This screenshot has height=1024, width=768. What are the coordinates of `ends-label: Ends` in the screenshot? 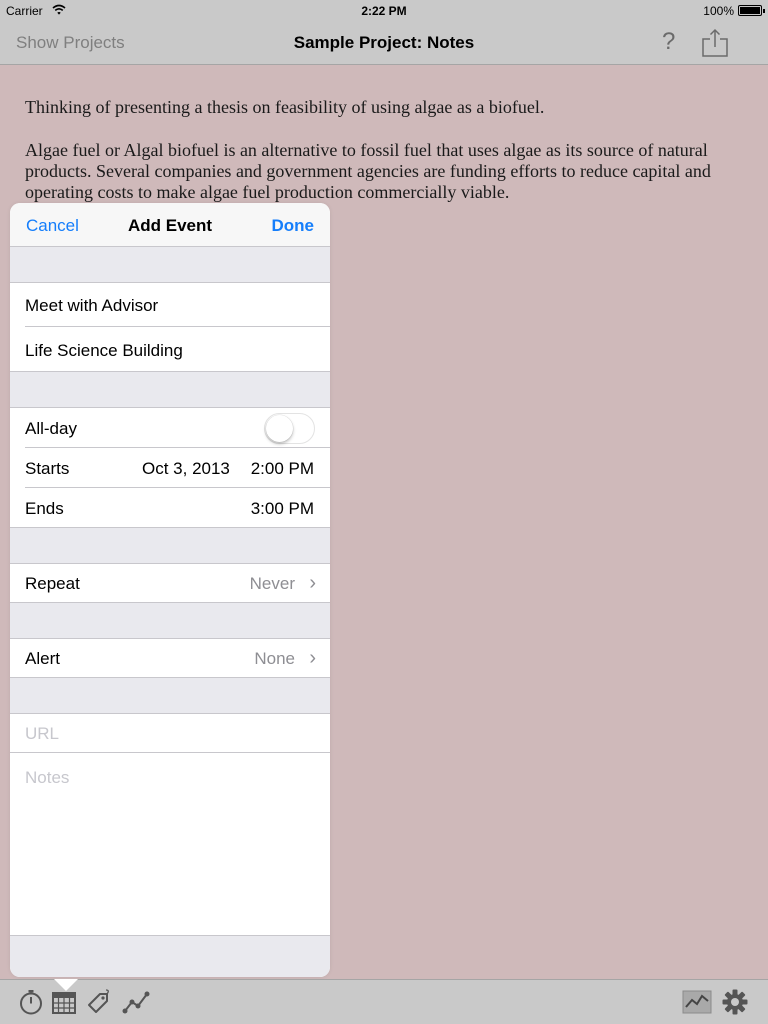 It's located at (44, 508).